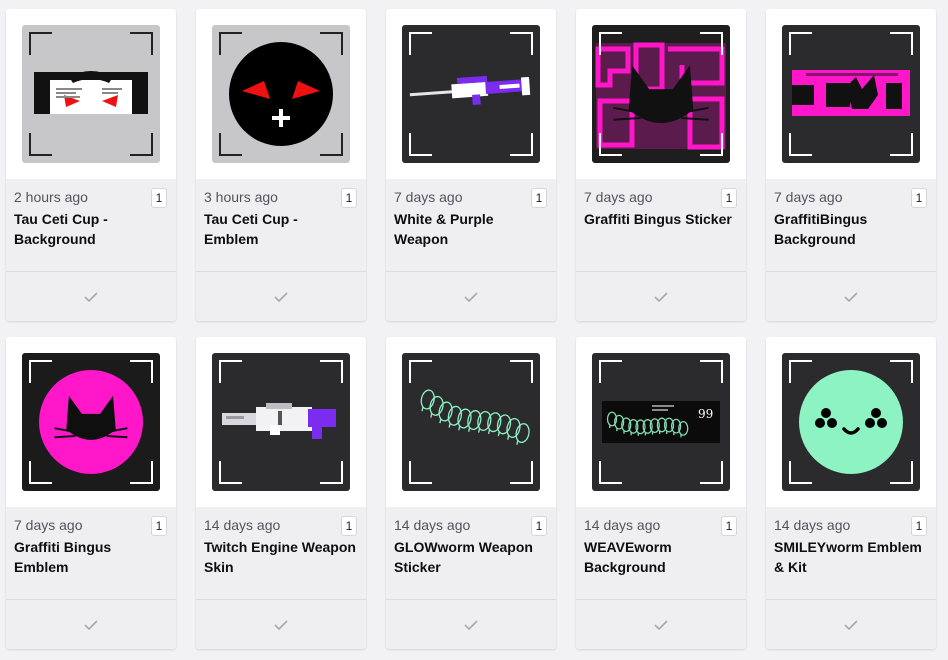 The image size is (948, 660). What do you see at coordinates (628, 557) in the screenshot?
I see `reward-title: WEAVEworm Background` at bounding box center [628, 557].